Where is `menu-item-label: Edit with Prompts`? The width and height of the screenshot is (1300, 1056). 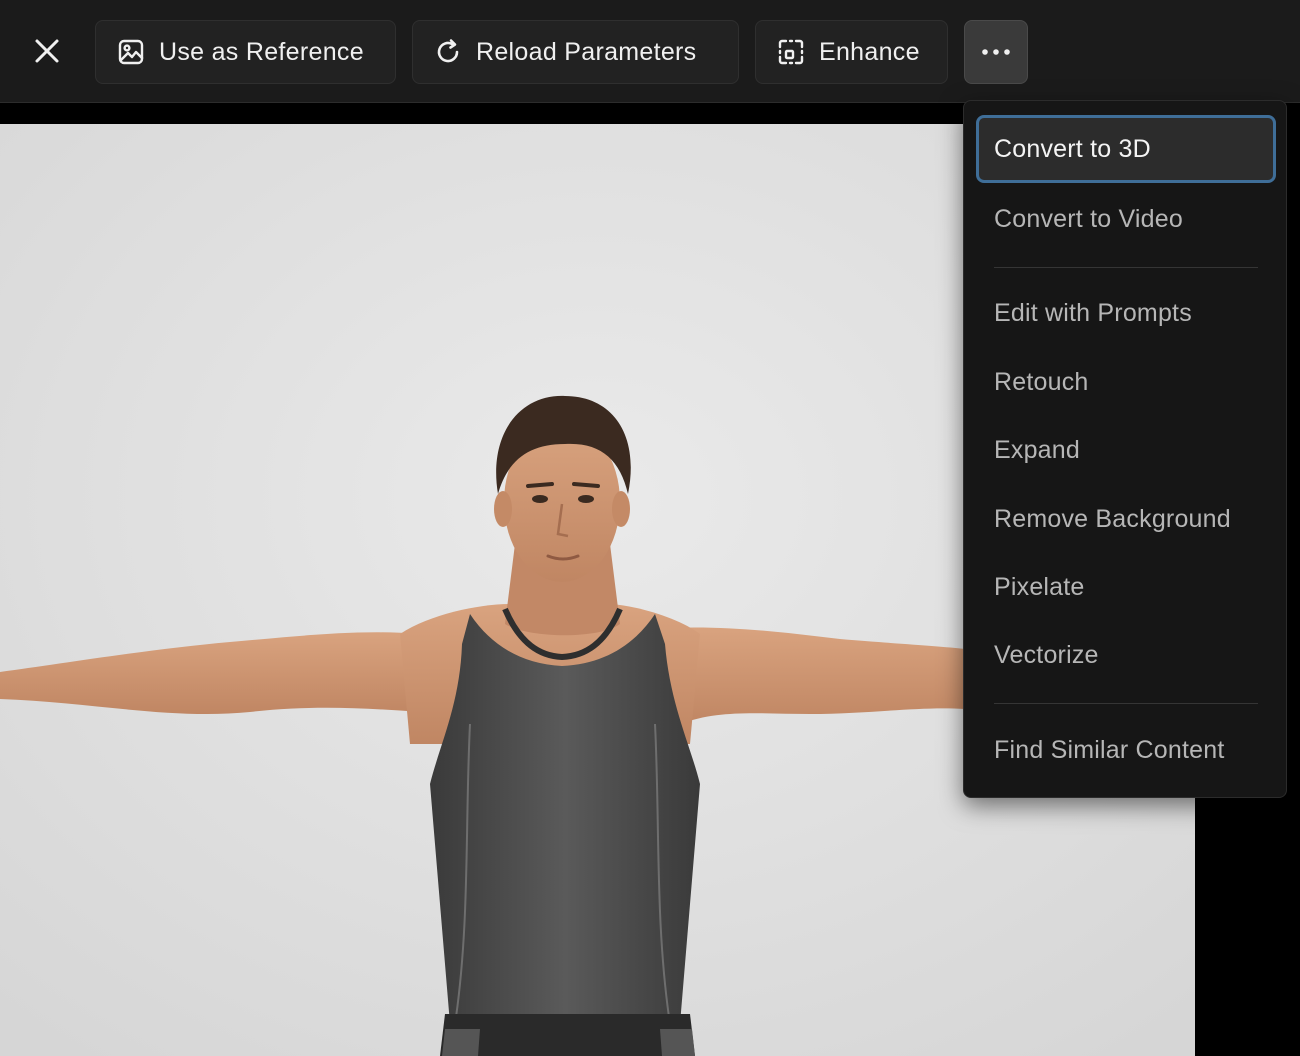
menu-item-label: Edit with Prompts is located at coordinates (1093, 312).